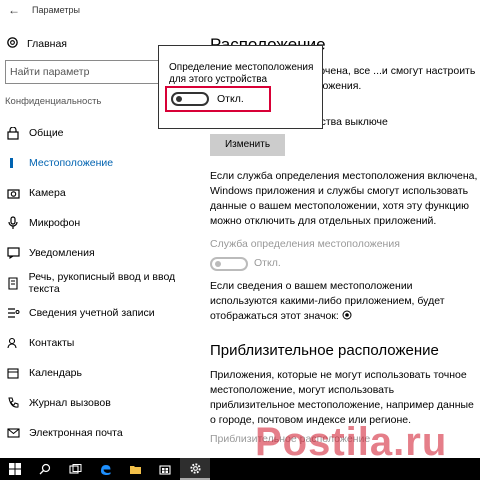  I want to click on speech-icon, so click(13, 283).